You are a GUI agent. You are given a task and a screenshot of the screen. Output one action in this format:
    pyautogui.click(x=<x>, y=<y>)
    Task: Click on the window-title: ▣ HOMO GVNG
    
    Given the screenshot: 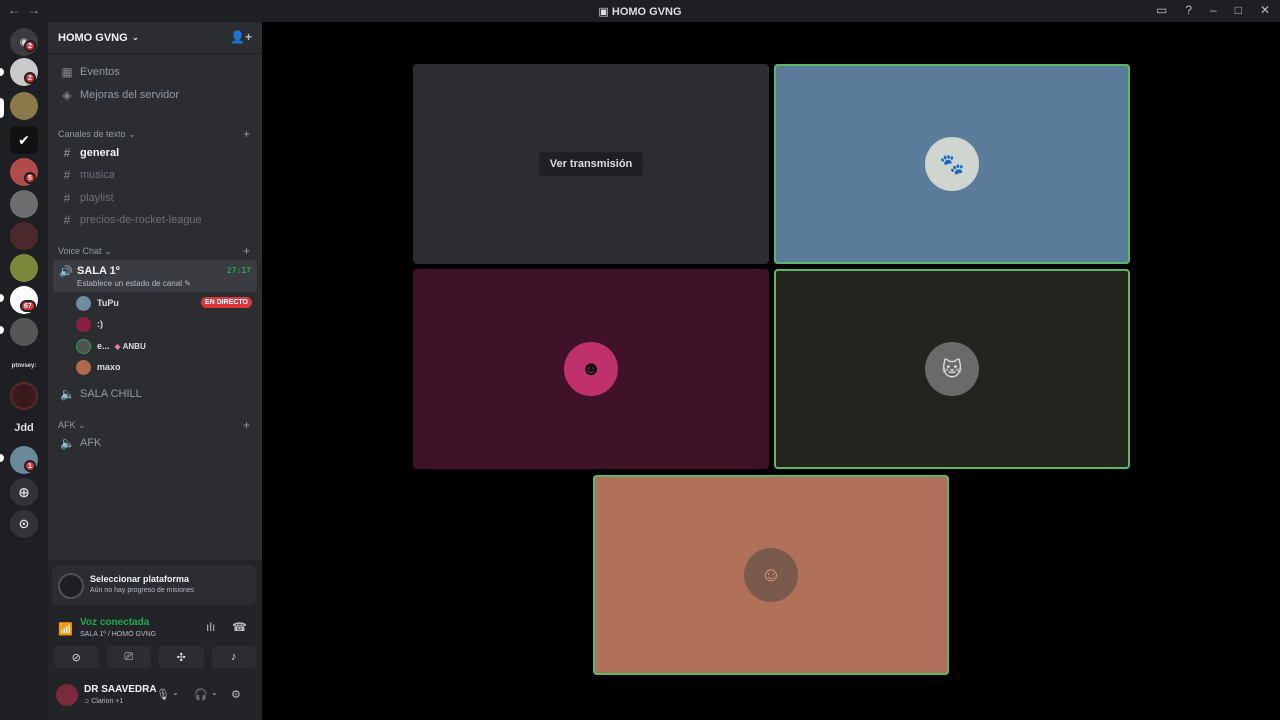 What is the action you would take?
    pyautogui.click(x=640, y=12)
    